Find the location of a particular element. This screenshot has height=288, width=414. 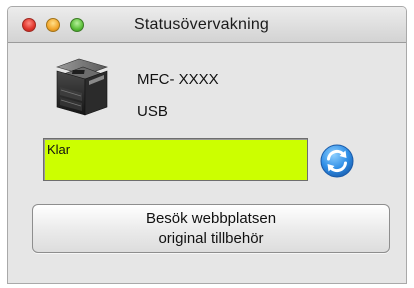

visit-website-label-line2: original tillbehör is located at coordinates (211, 238).